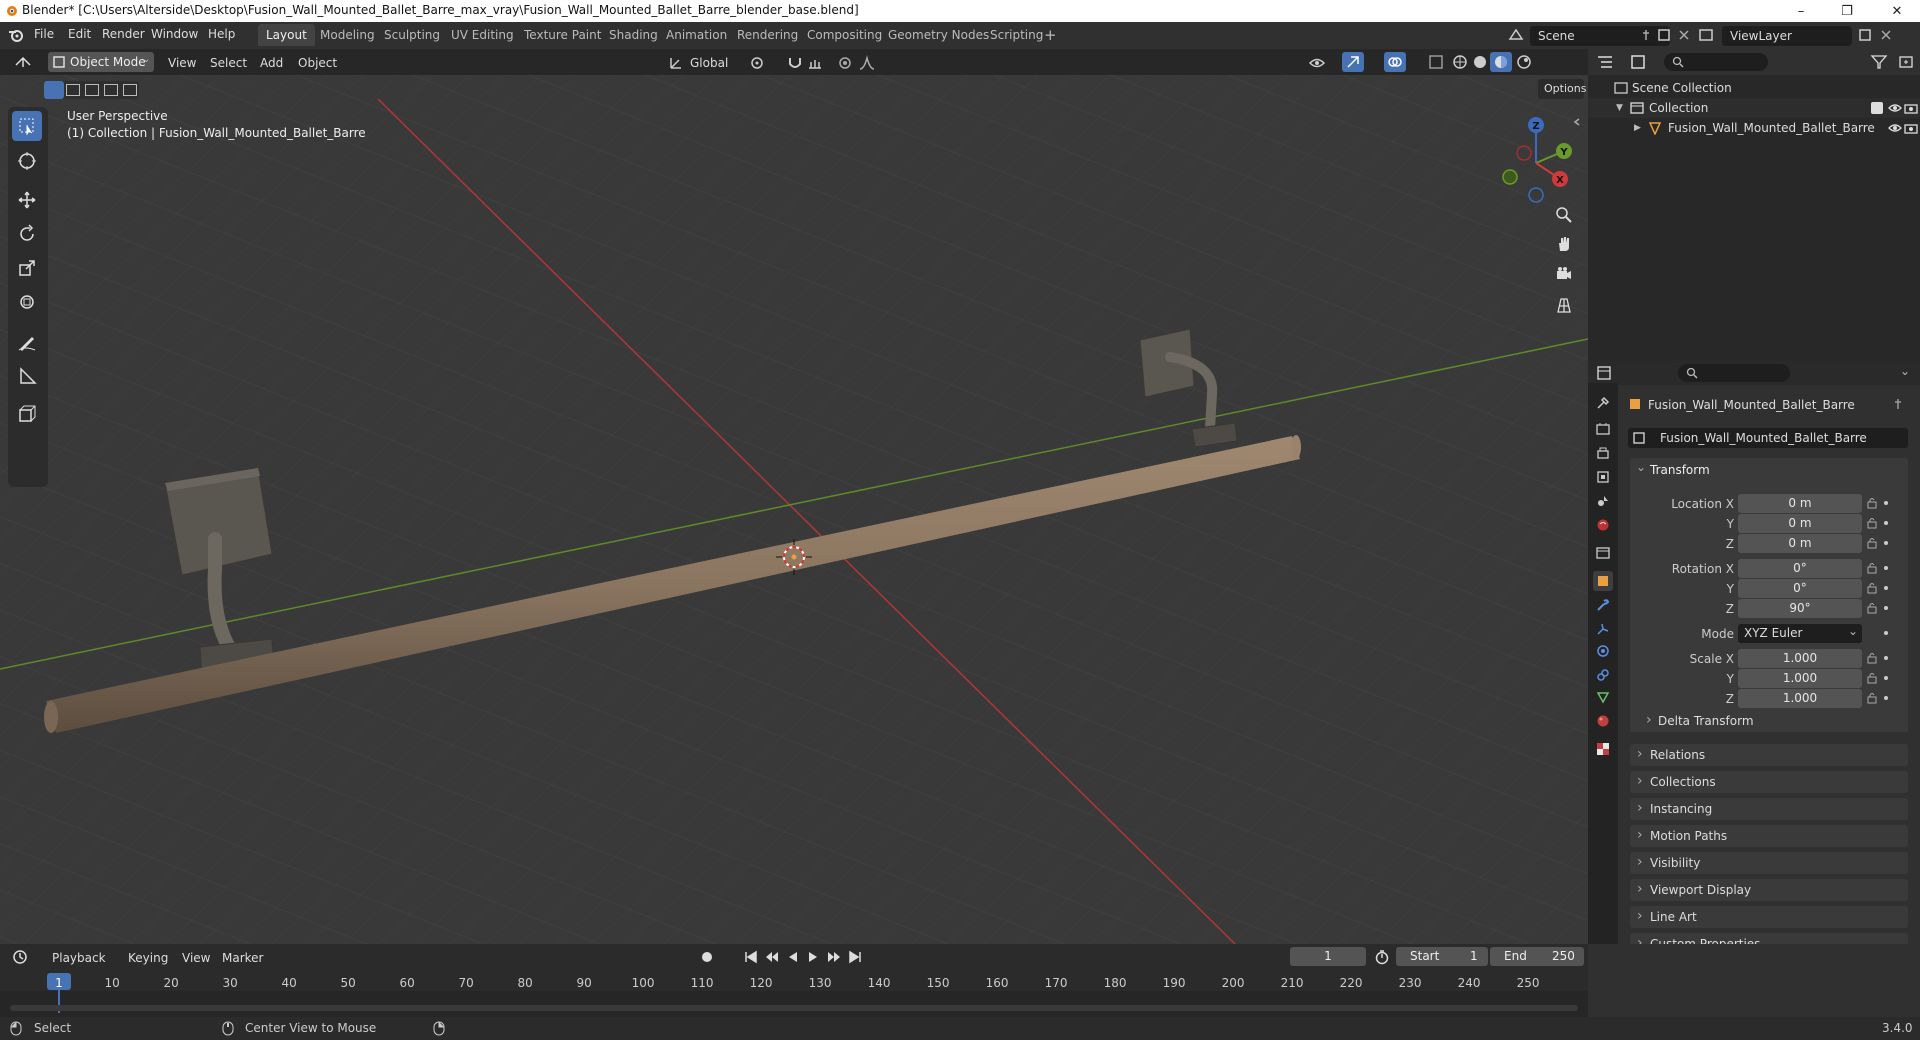 This screenshot has height=1040, width=1920. Describe the element at coordinates (1800, 633) in the screenshot. I see `rotation-mode-dropdown: XYZ Euler ⌄` at that location.